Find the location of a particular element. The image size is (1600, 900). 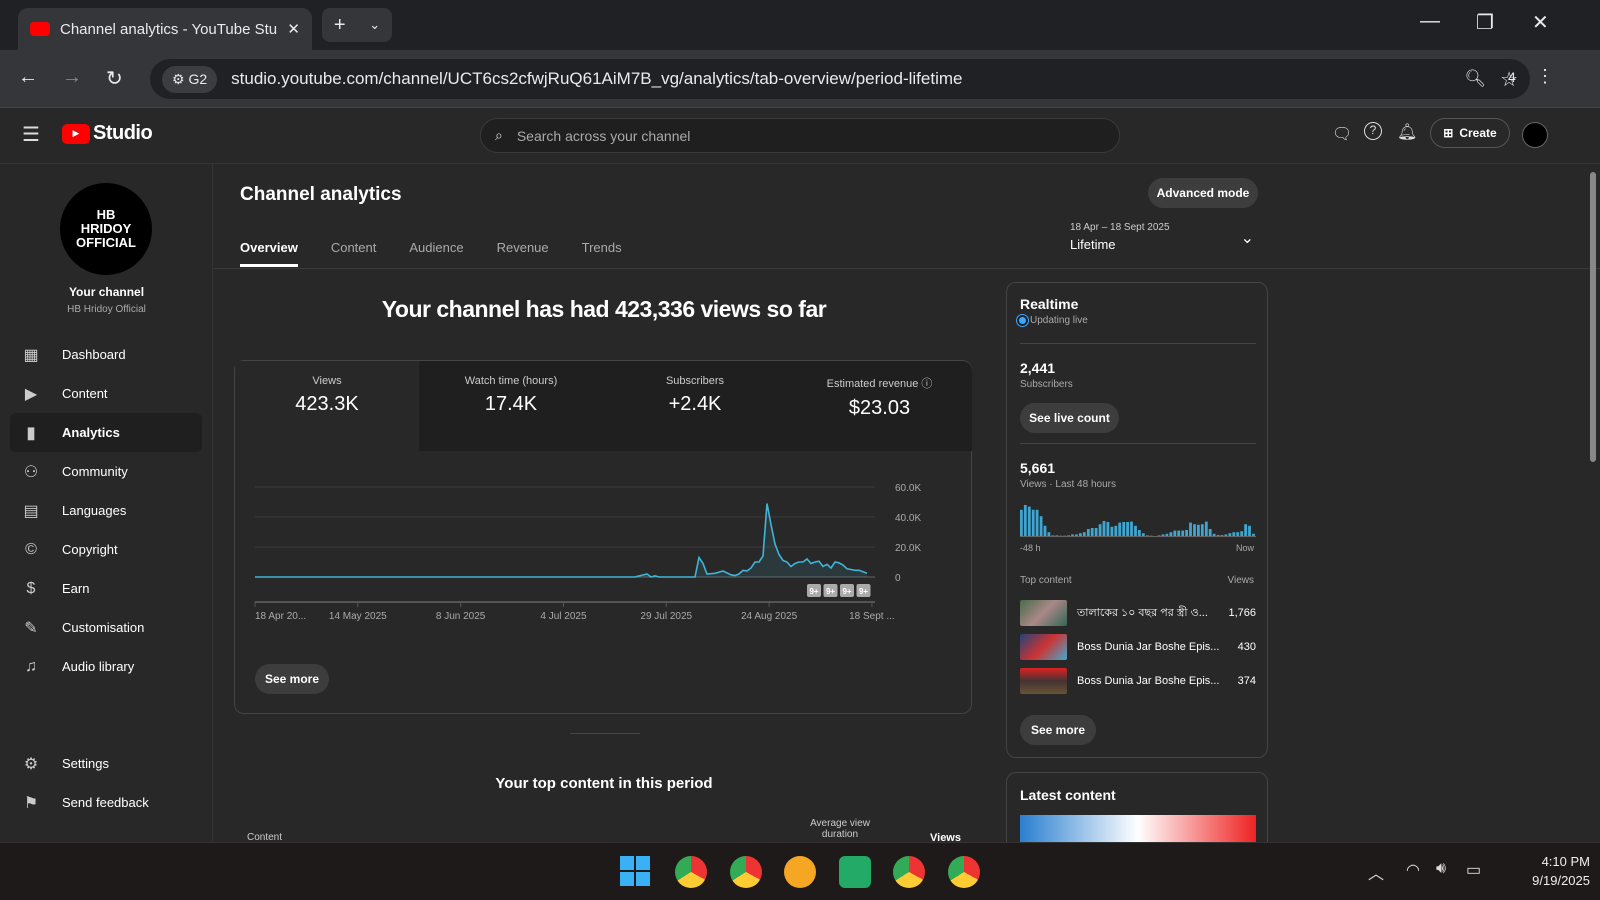

analytics-tabs: Overview Content Audience Revenue Trends is located at coordinates (431, 253).